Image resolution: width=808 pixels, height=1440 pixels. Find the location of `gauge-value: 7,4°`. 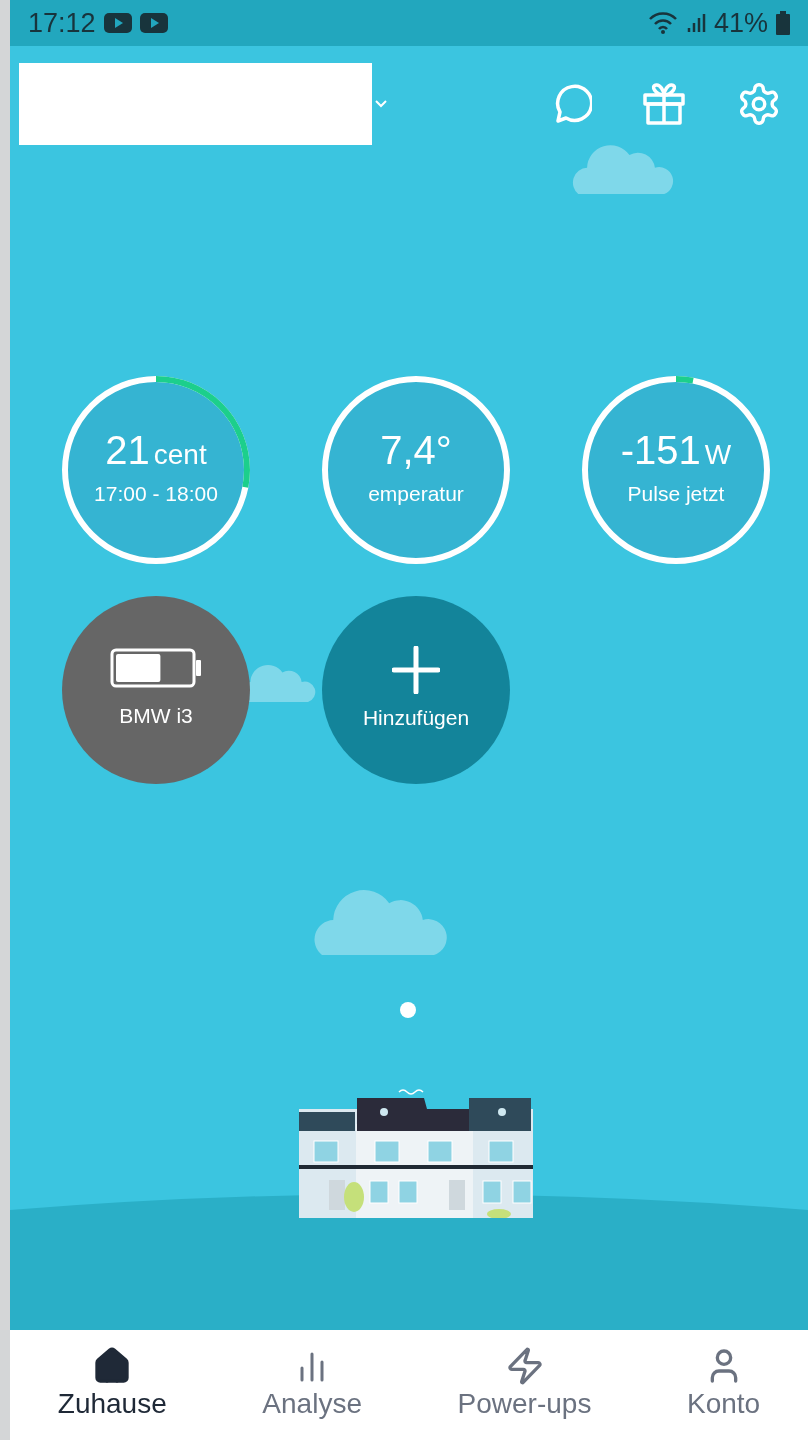

gauge-value: 7,4° is located at coordinates (416, 450).